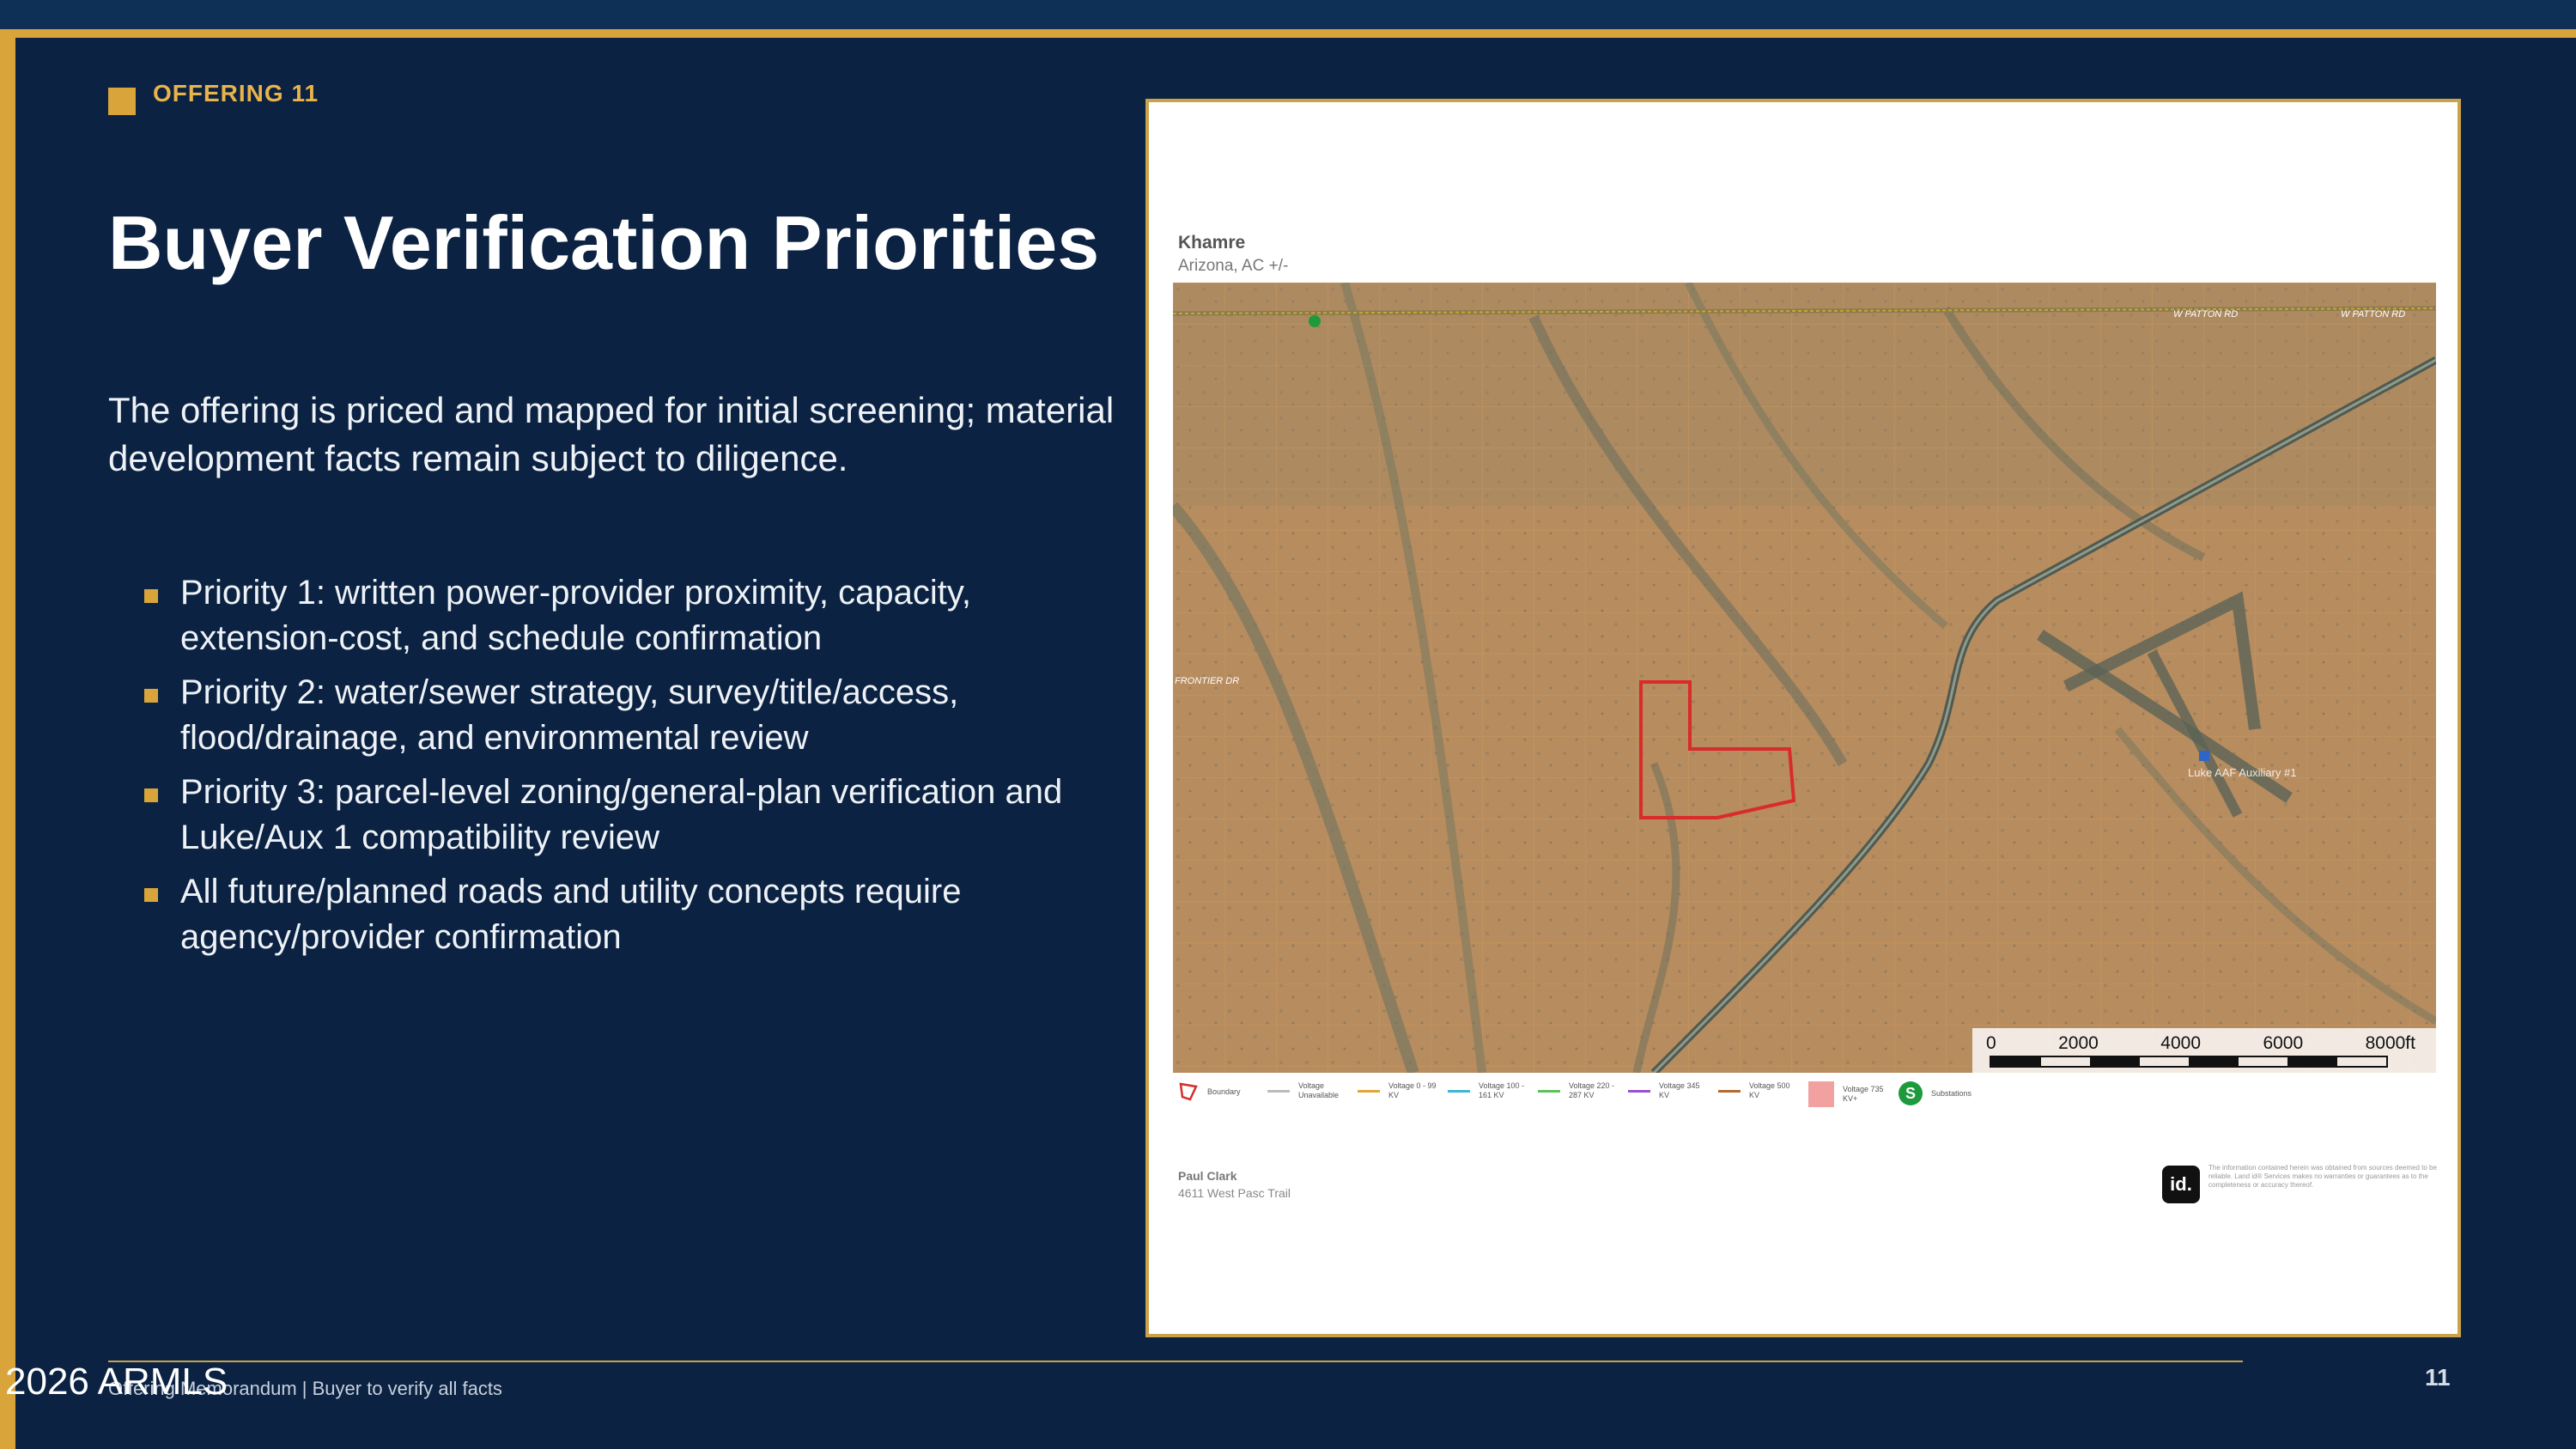 The width and height of the screenshot is (2576, 1449). I want to click on legend-label: Voltage 735 KV+, so click(1864, 1094).